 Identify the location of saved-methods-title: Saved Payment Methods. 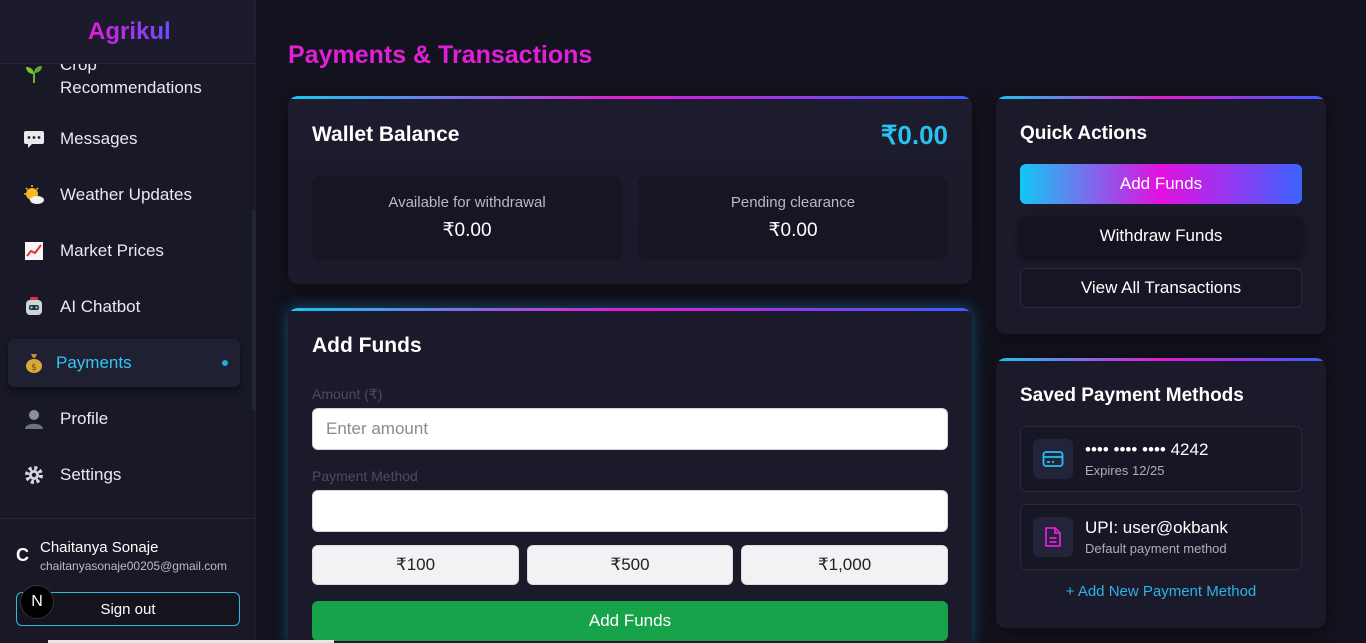
(1132, 395).